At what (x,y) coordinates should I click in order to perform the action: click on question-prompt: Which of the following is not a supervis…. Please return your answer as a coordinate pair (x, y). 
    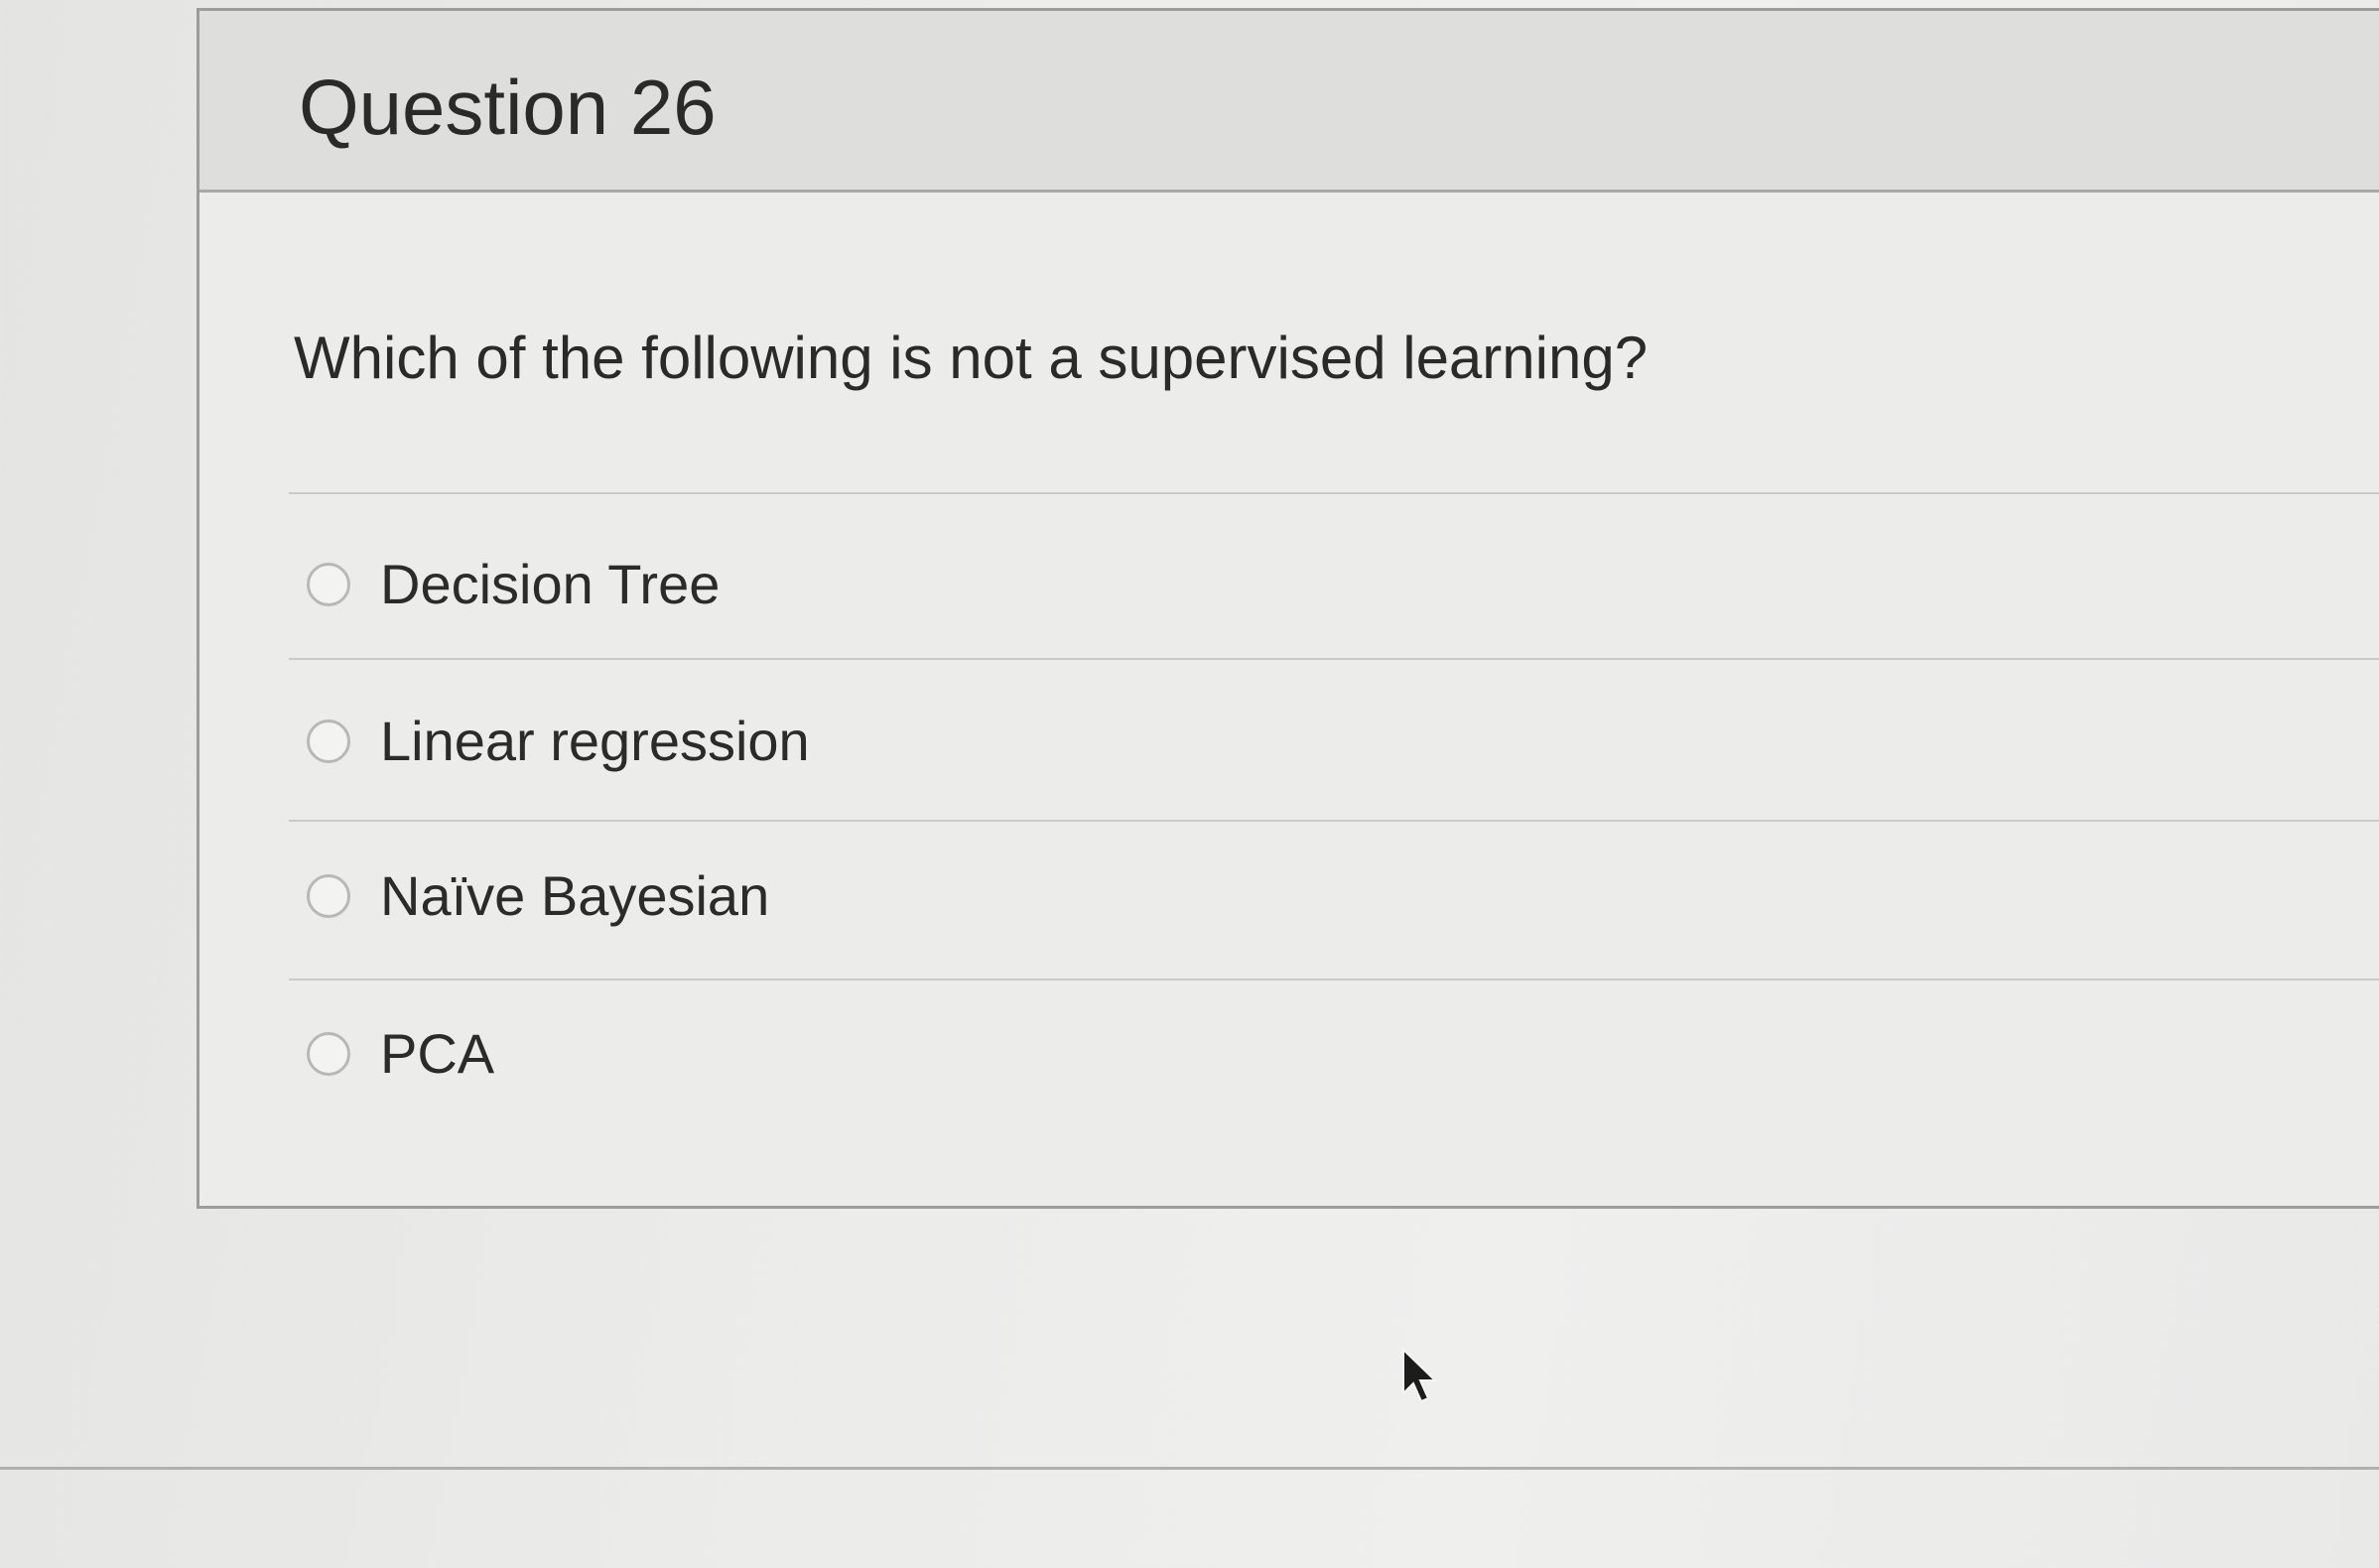
    Looking at the image, I should click on (971, 358).